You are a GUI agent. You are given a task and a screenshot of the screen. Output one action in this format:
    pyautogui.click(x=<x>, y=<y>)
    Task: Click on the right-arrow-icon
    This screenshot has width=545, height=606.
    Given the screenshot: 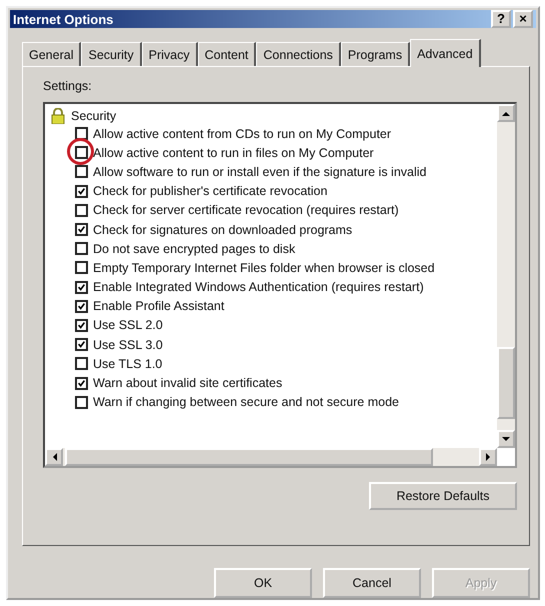 What is the action you would take?
    pyautogui.click(x=488, y=457)
    